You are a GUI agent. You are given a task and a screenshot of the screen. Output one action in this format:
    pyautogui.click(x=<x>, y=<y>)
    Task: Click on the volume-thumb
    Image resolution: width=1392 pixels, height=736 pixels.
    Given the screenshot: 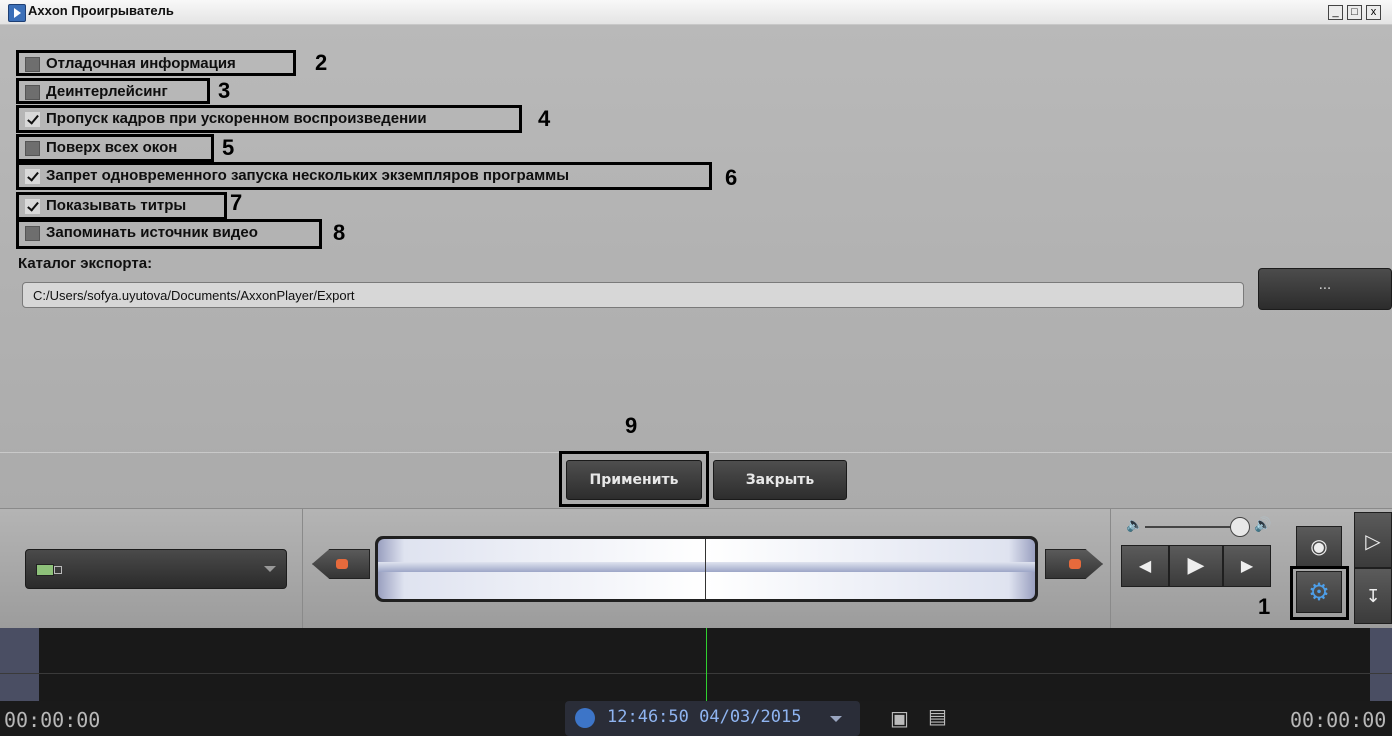 What is the action you would take?
    pyautogui.click(x=1240, y=527)
    